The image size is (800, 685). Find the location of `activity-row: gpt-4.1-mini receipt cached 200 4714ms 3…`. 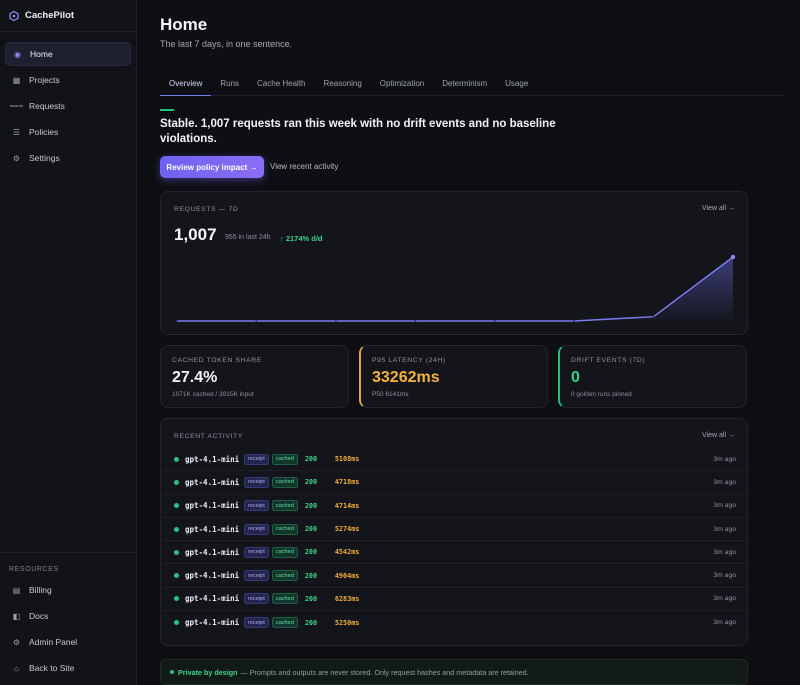

activity-row: gpt-4.1-mini receipt cached 200 4714ms 3… is located at coordinates (455, 506).